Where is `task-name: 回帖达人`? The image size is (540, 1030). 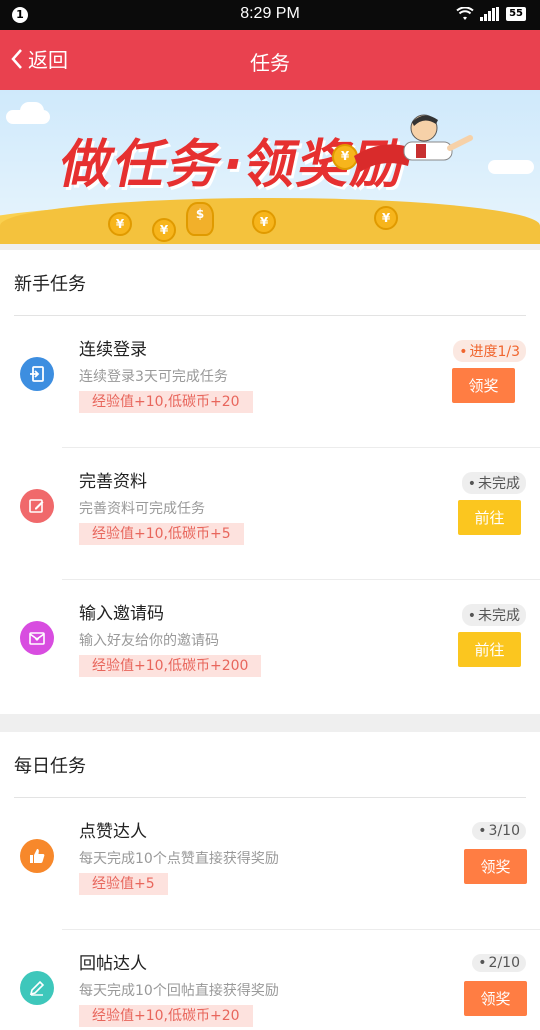 task-name: 回帖达人 is located at coordinates (113, 964).